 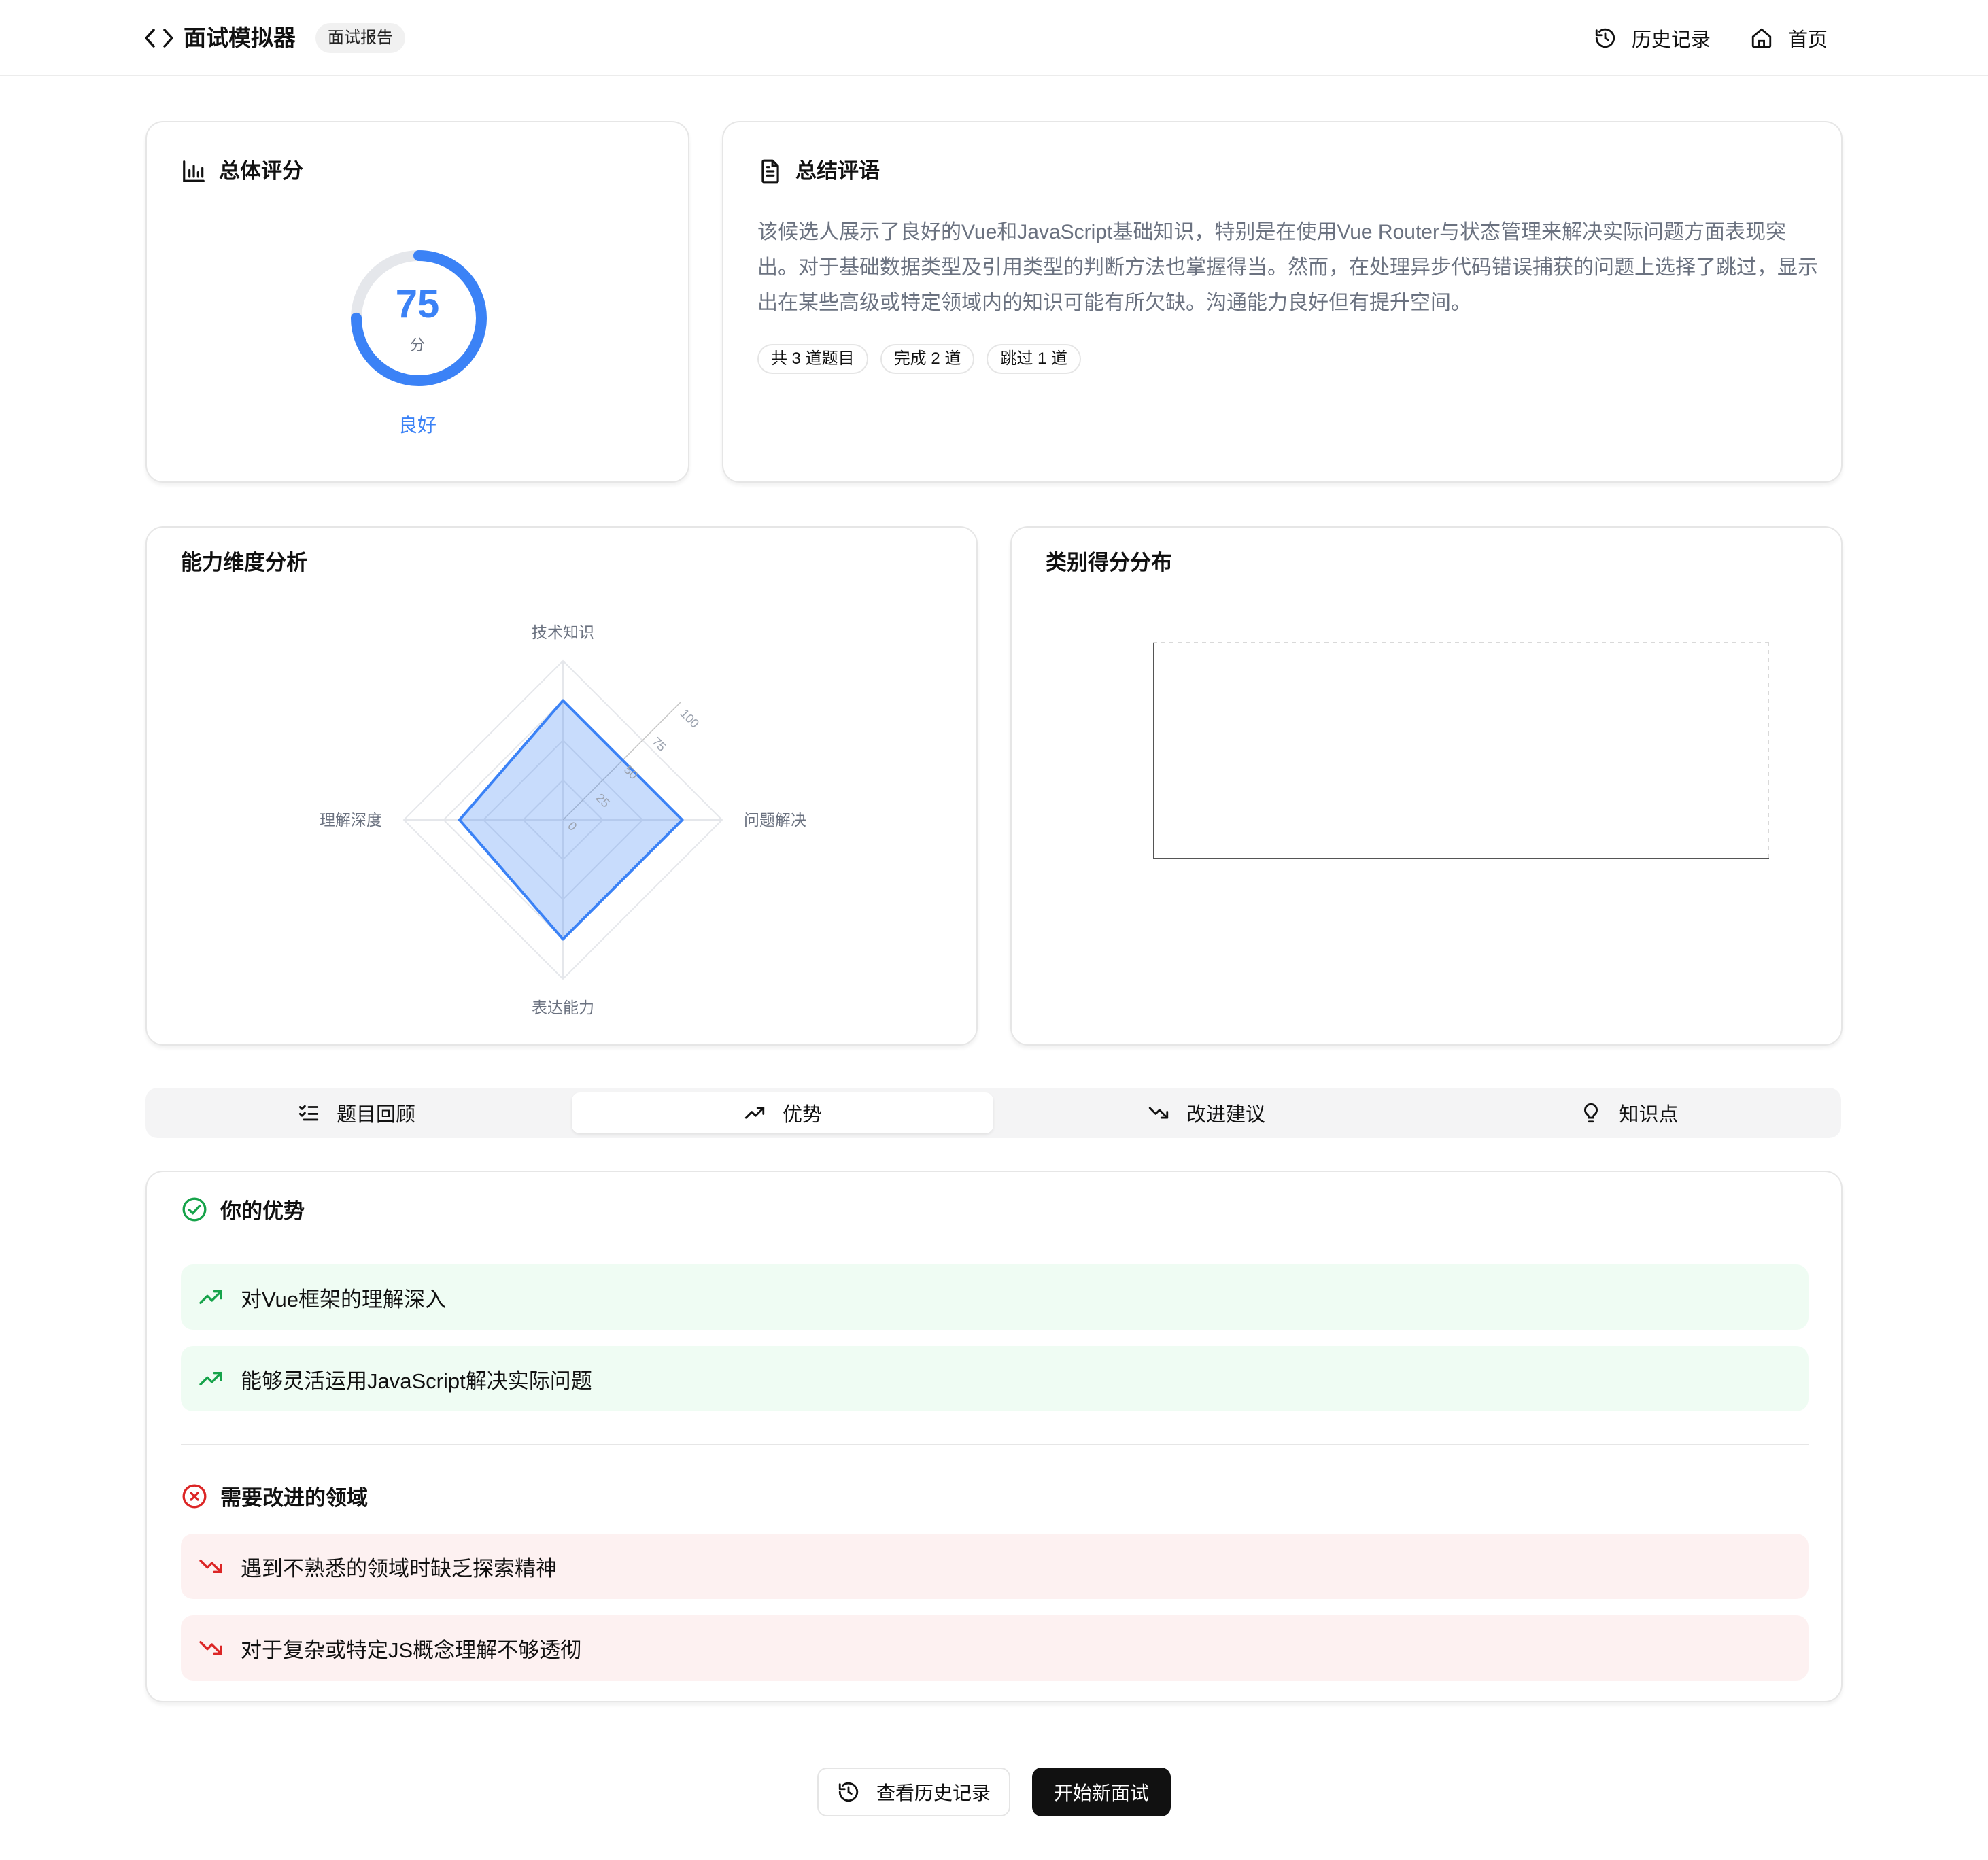 I want to click on improvements-title-text: 需要改进的领域, so click(x=294, y=1498).